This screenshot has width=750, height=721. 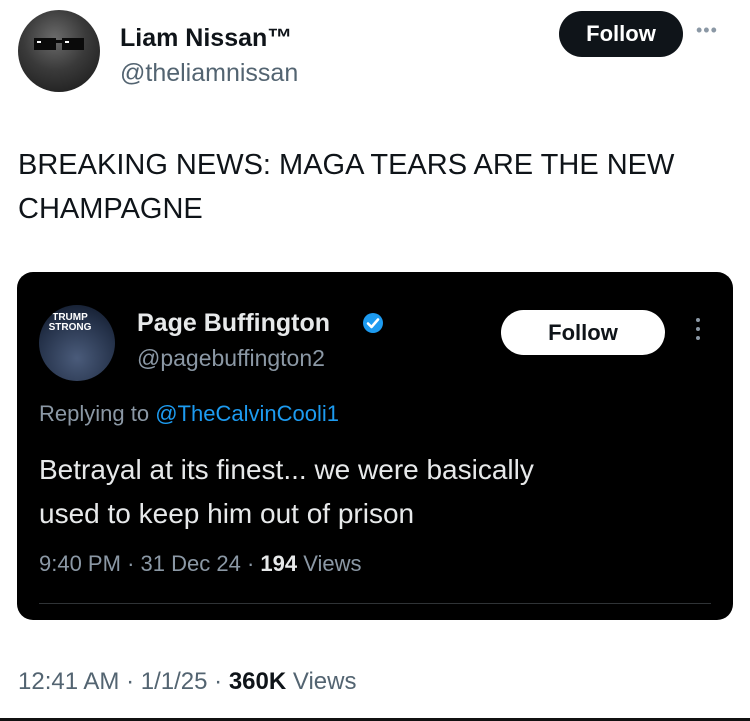 What do you see at coordinates (332, 563) in the screenshot?
I see `quoted-views-label: Views` at bounding box center [332, 563].